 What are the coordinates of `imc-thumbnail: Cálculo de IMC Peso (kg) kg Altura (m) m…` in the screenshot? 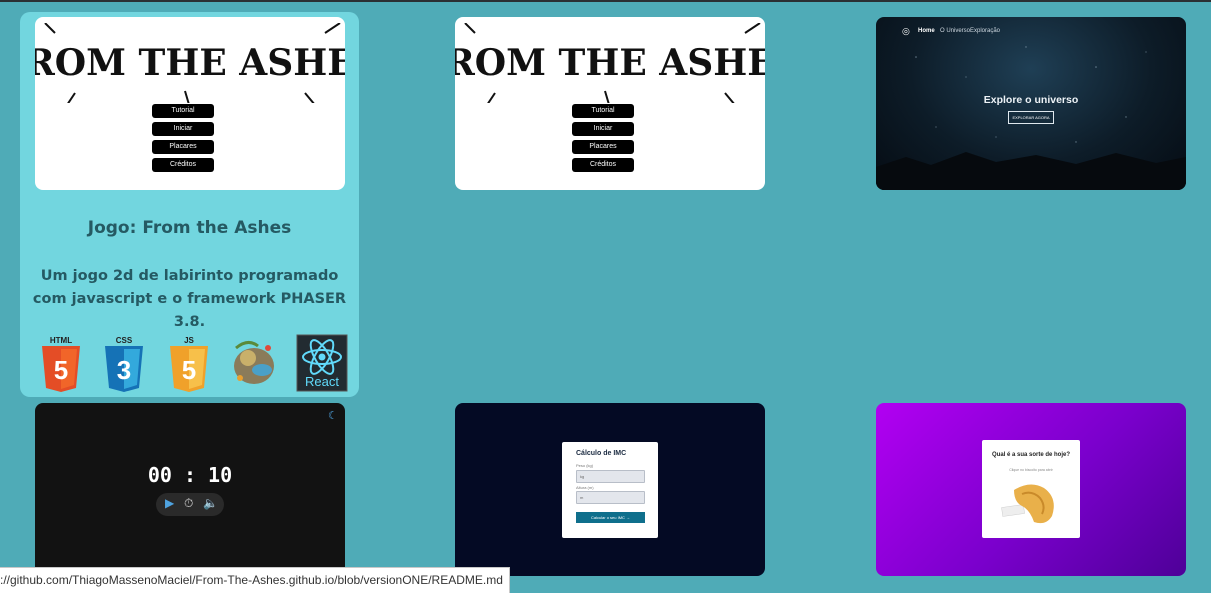 It's located at (610, 489).